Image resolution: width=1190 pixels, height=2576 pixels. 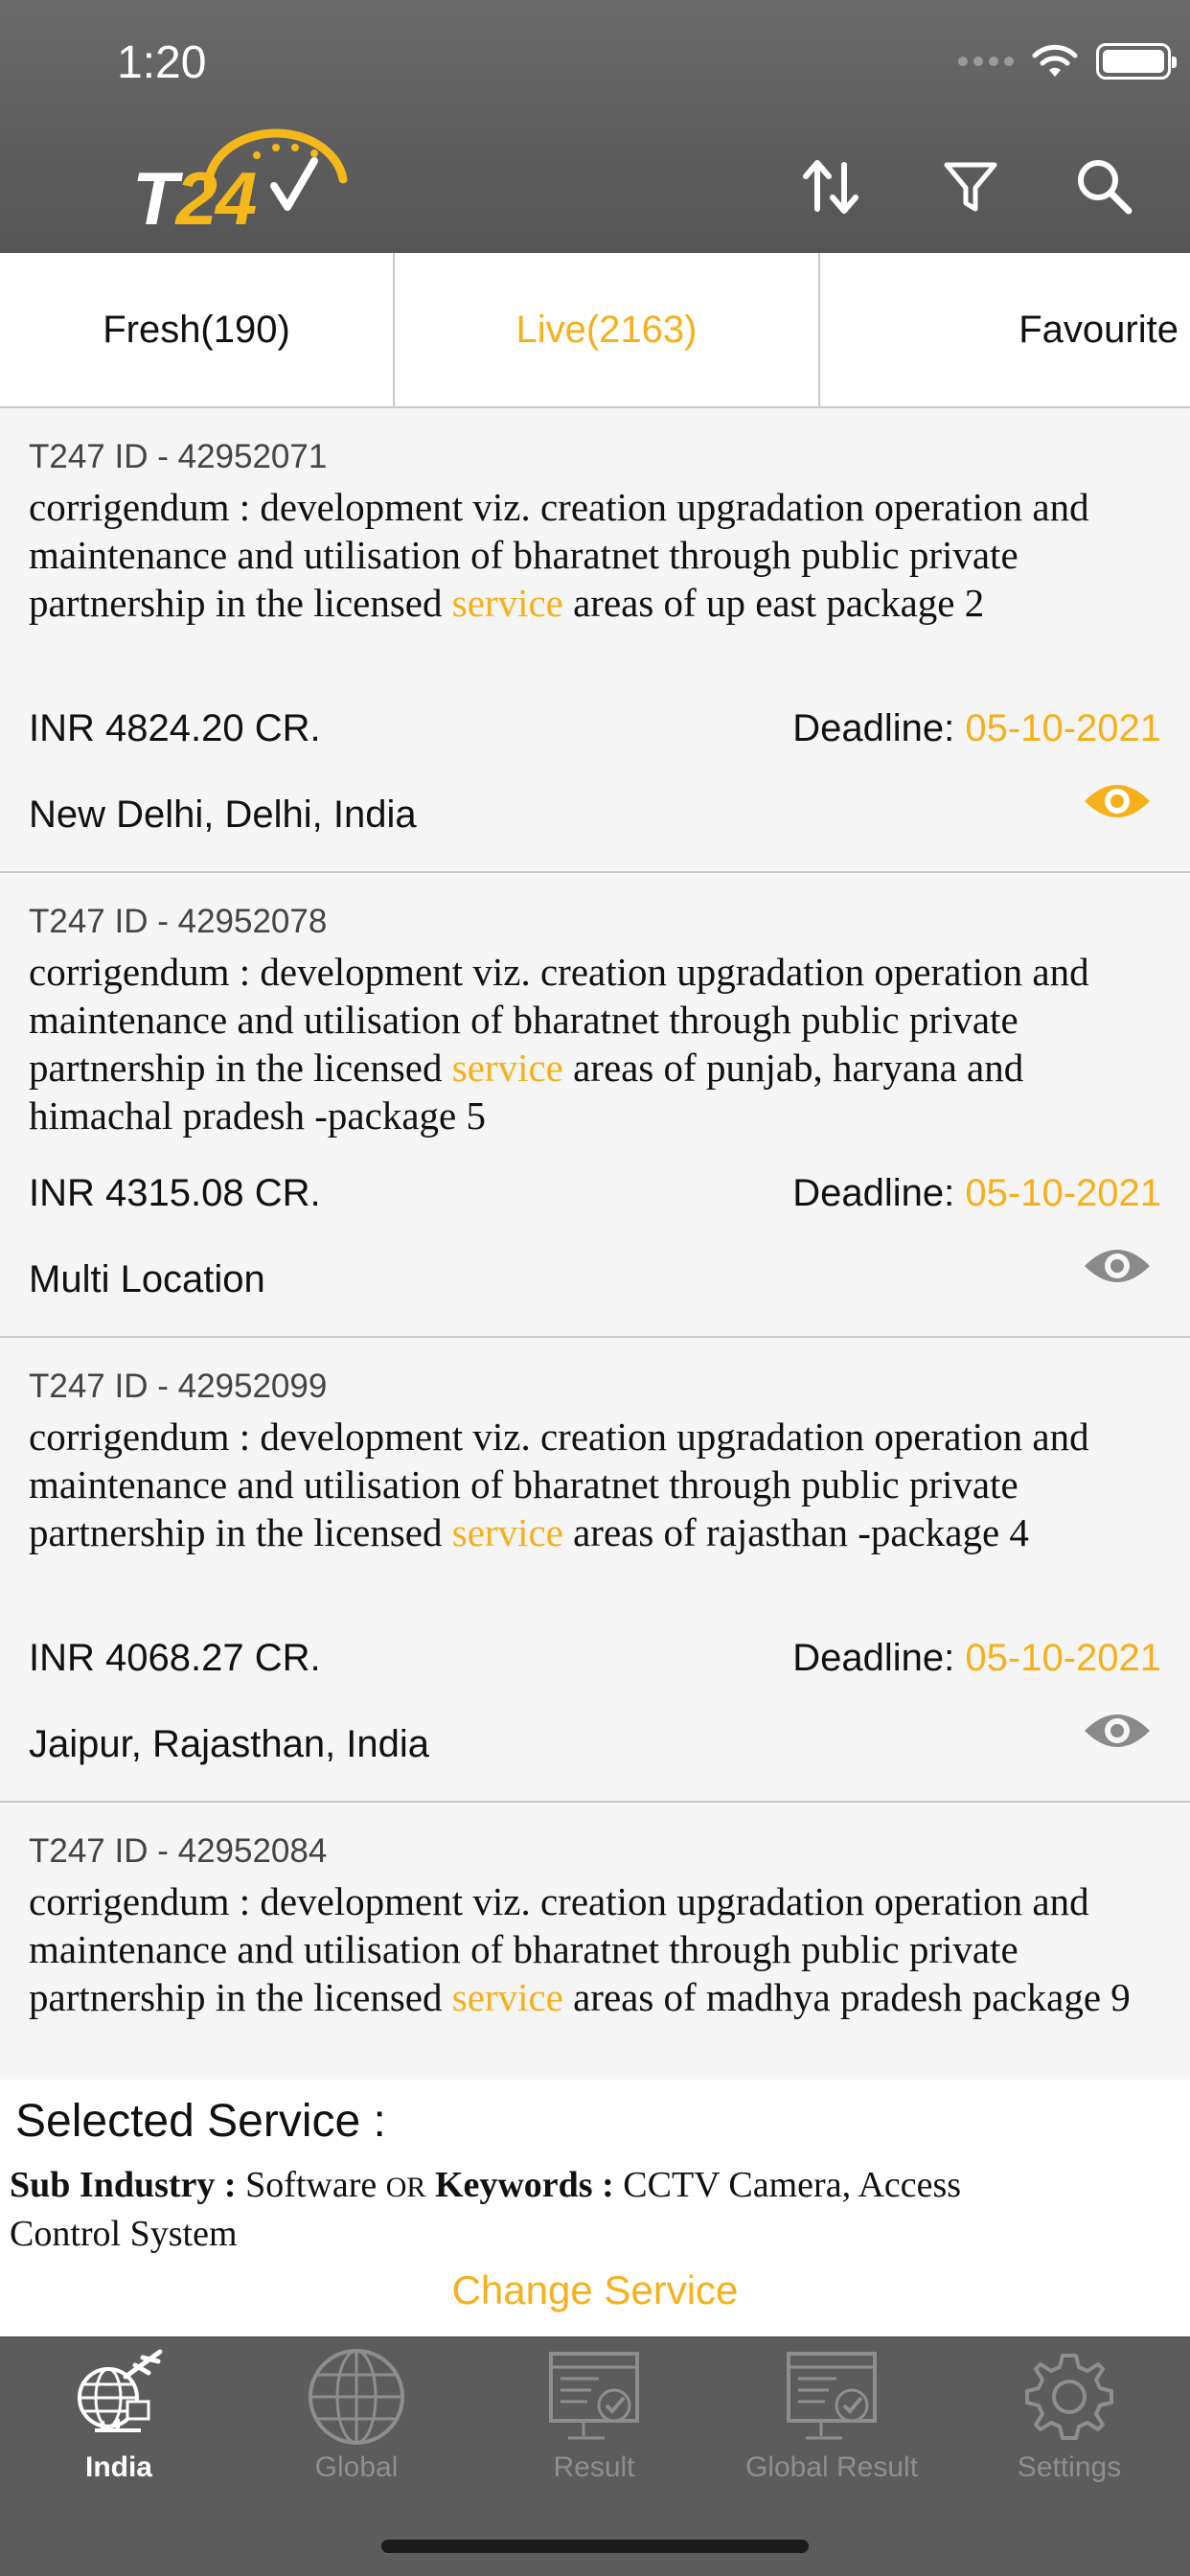 What do you see at coordinates (223, 815) in the screenshot?
I see `tender-location: New Delhi, Delhi, India` at bounding box center [223, 815].